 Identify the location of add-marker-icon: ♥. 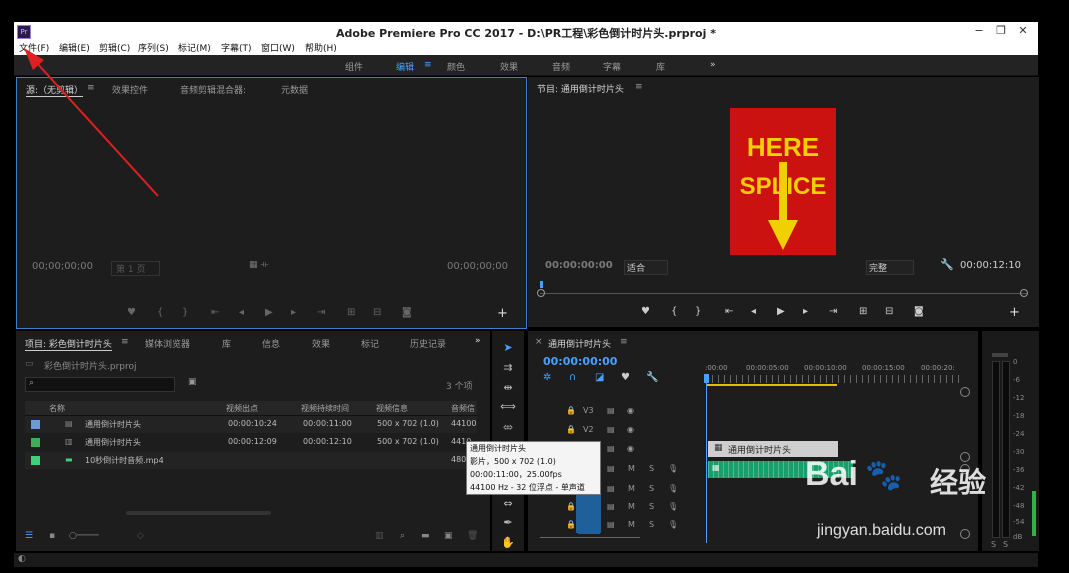
(131, 312).